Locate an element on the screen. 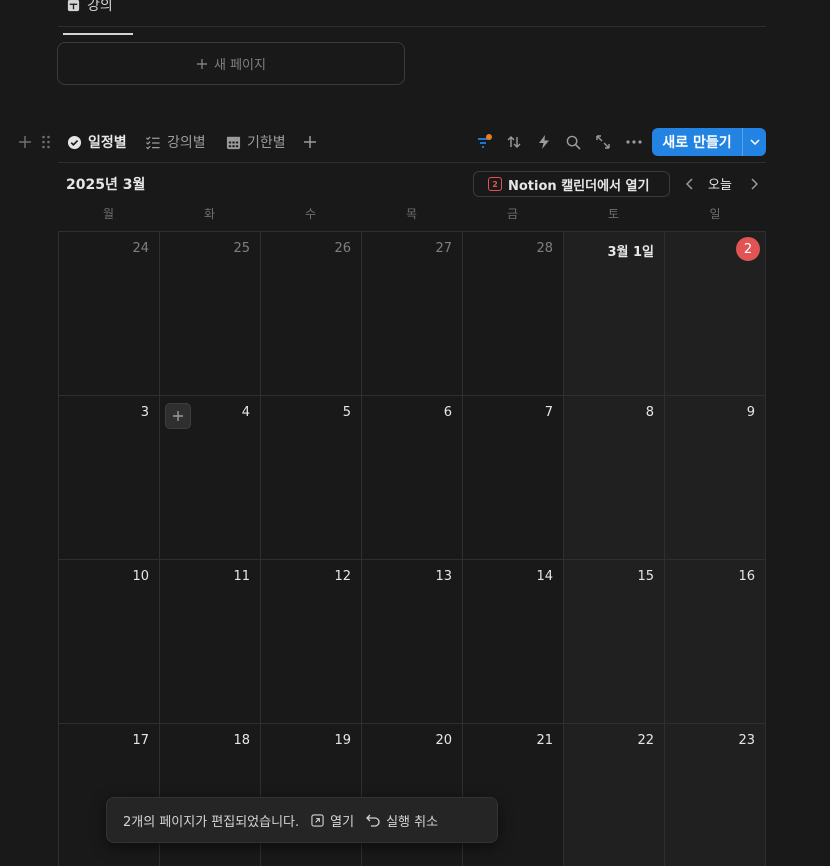 This screenshot has height=866, width=830. open-in-calendar-button: 2 Notion 캘린더에서 열기 is located at coordinates (571, 184).